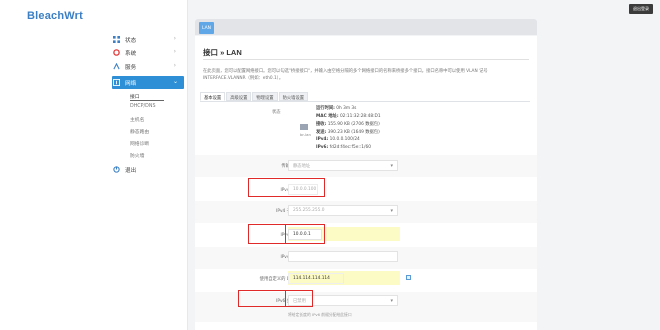  What do you see at coordinates (408, 277) in the screenshot?
I see `add-dns-icon` at bounding box center [408, 277].